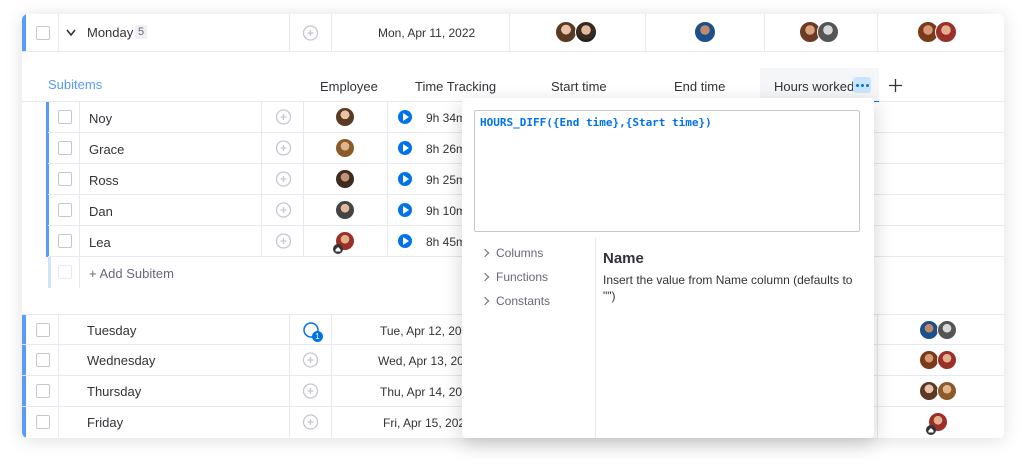 This screenshot has height=466, width=1024. Describe the element at coordinates (101, 211) in the screenshot. I see `subitem-name: Dan` at that location.